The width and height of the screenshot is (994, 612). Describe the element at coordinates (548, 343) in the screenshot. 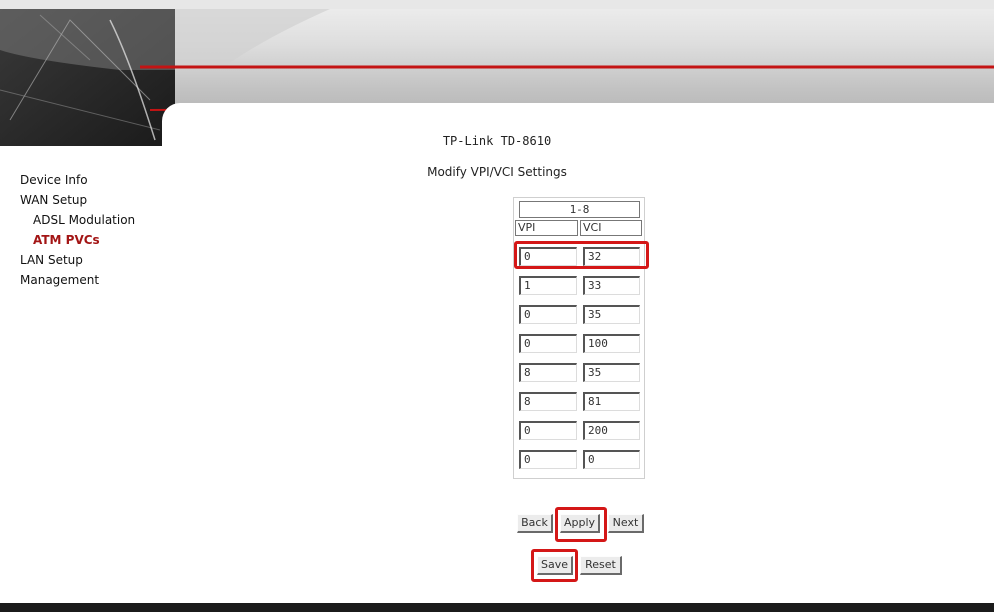

I see `vpi-input-4: 0` at that location.